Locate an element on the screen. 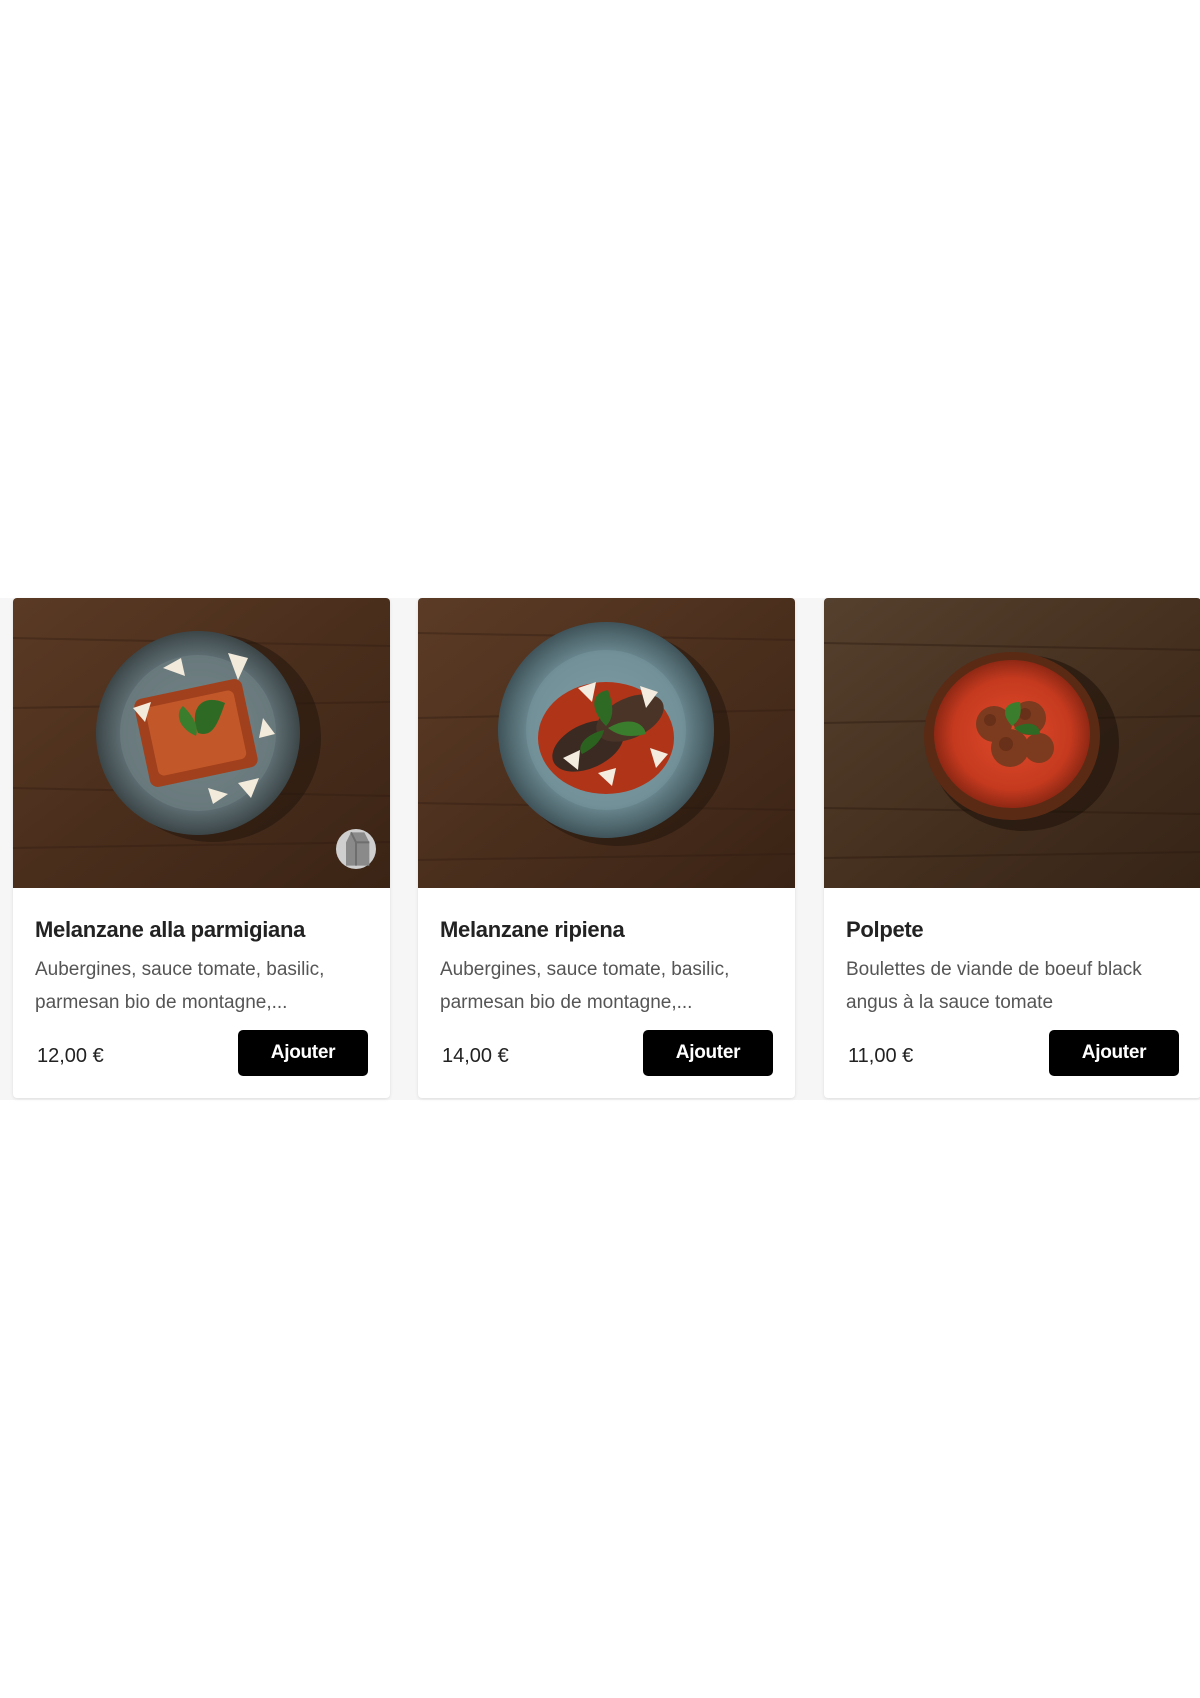 Image resolution: width=1200 pixels, height=1698 pixels. product-price: 14,00 € is located at coordinates (475, 1056).